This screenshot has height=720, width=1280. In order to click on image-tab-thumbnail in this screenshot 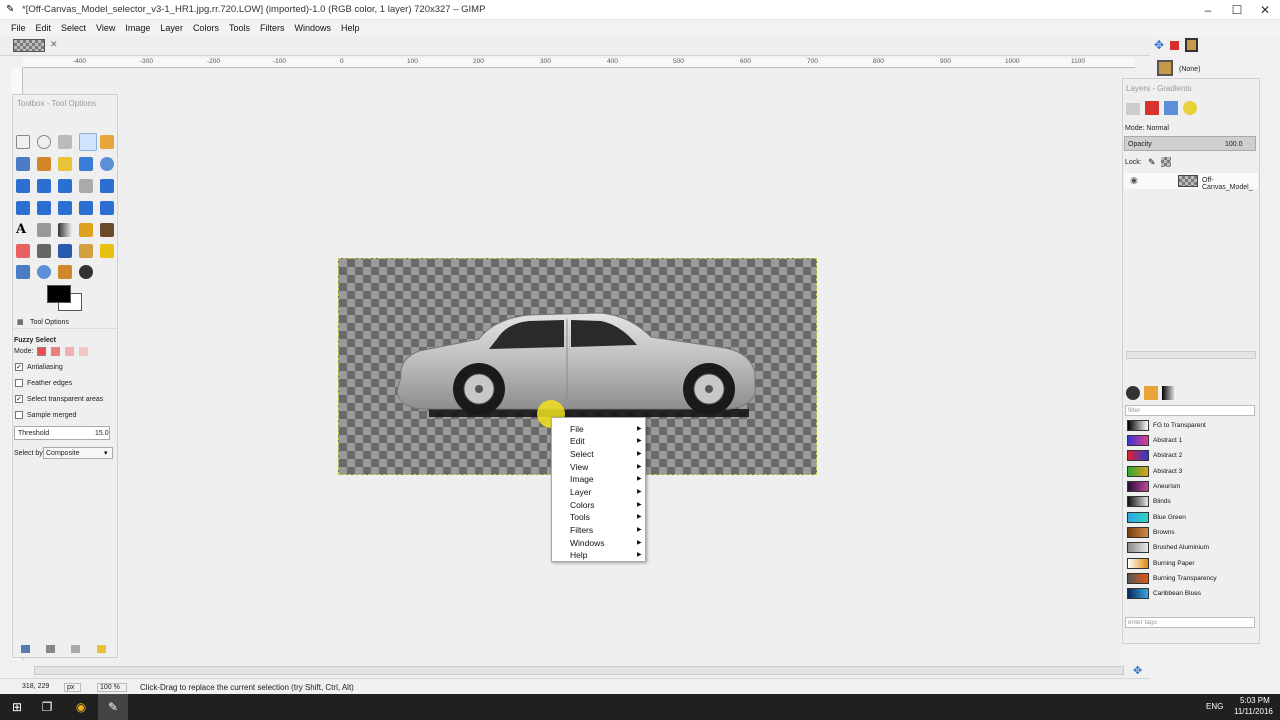, I will do `click(29, 45)`.